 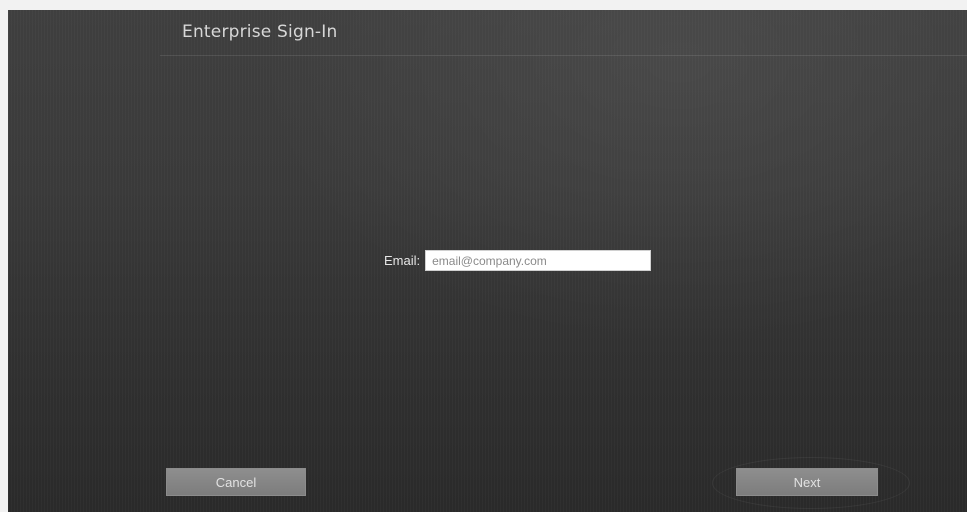 I want to click on email-row: Email:, so click(x=518, y=260).